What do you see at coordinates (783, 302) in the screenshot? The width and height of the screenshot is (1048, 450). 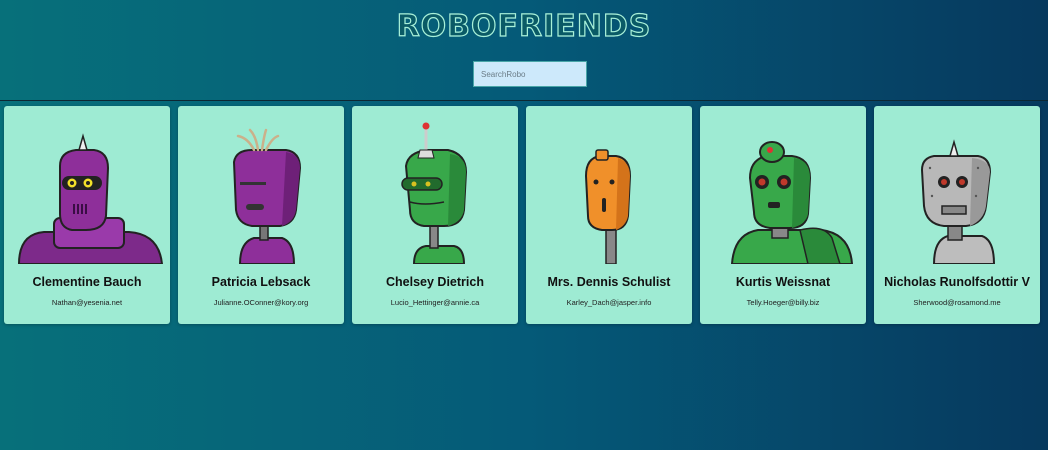 I see `robot-email: Telly.Hoeger@billy.biz` at bounding box center [783, 302].